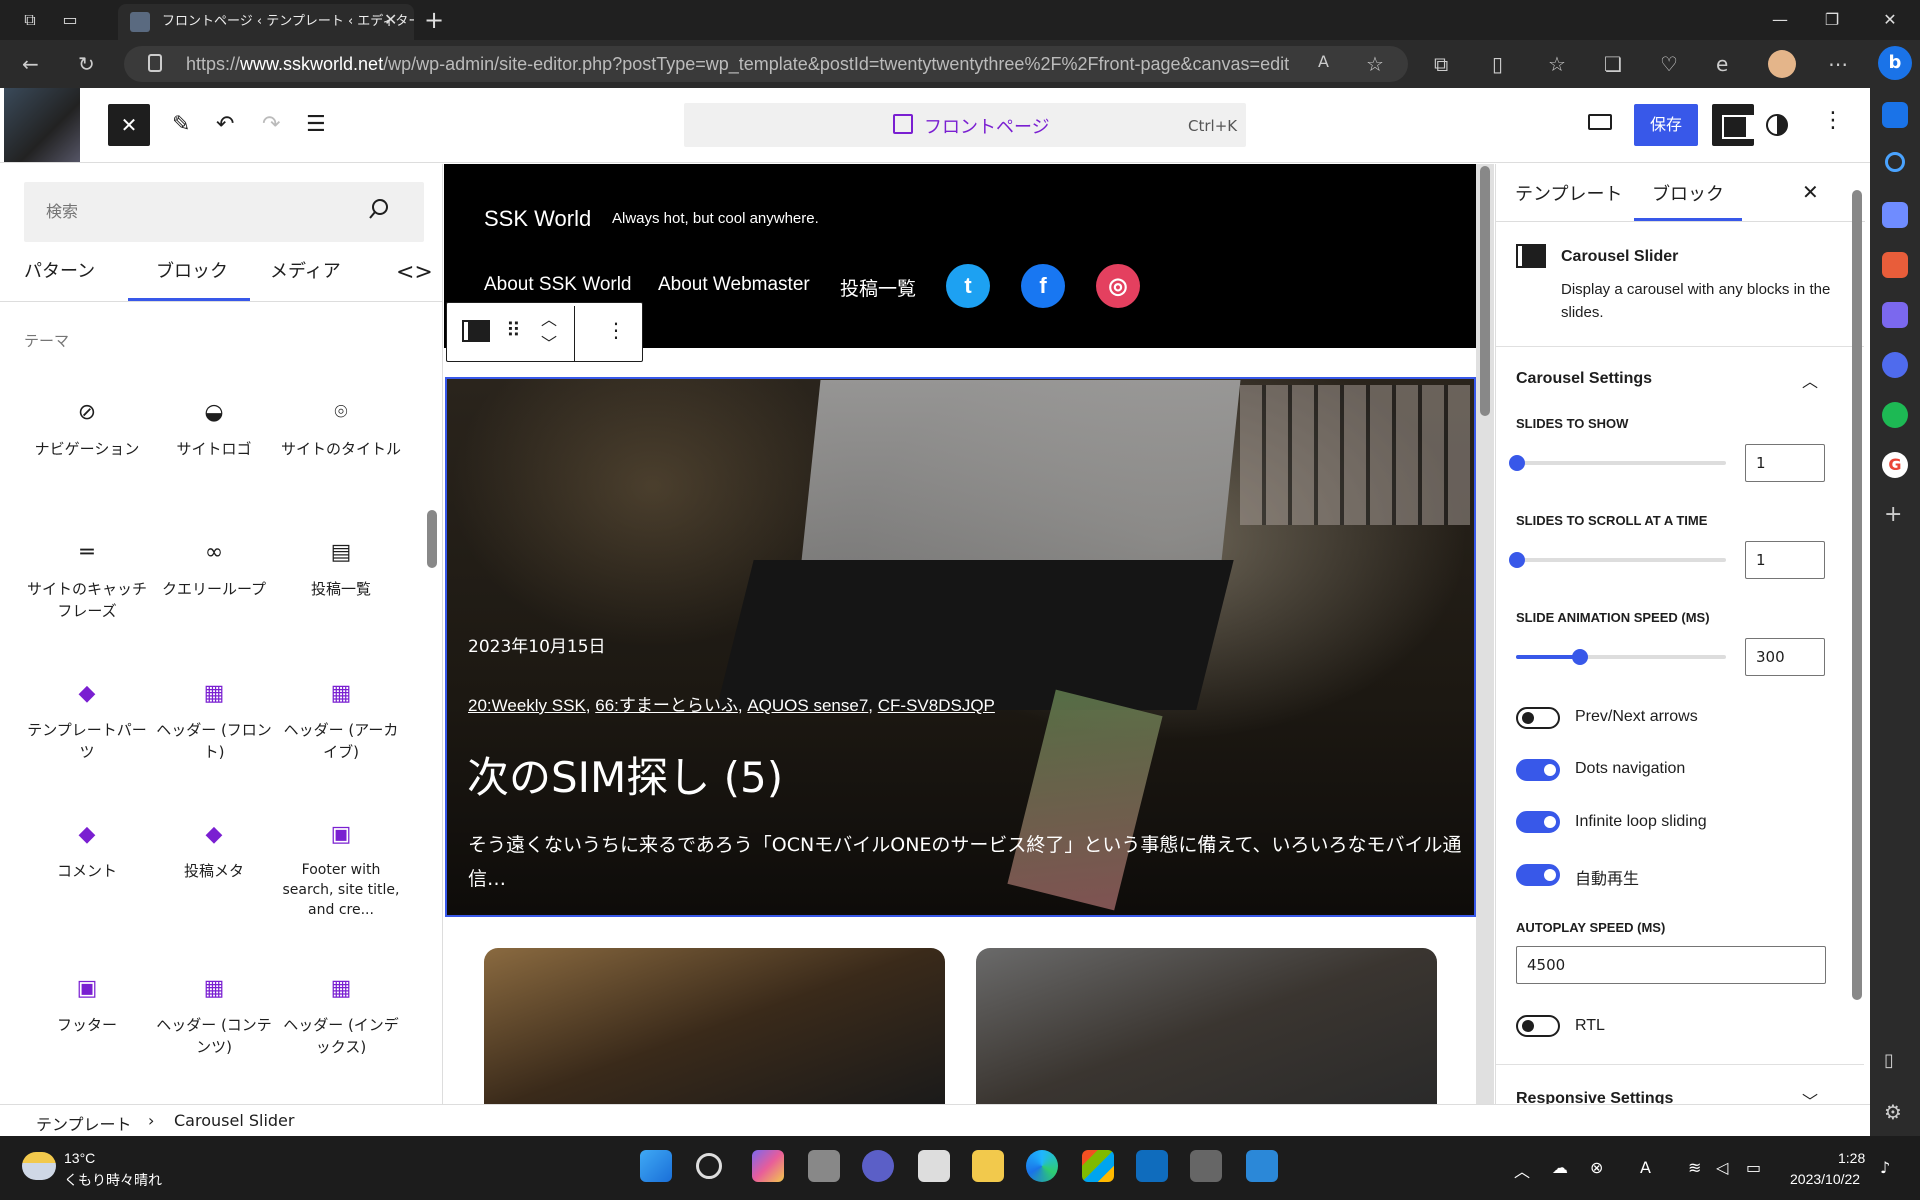 Image resolution: width=1920 pixels, height=1200 pixels. What do you see at coordinates (1671, 965) in the screenshot?
I see `autoplay-speed-input: 4500` at bounding box center [1671, 965].